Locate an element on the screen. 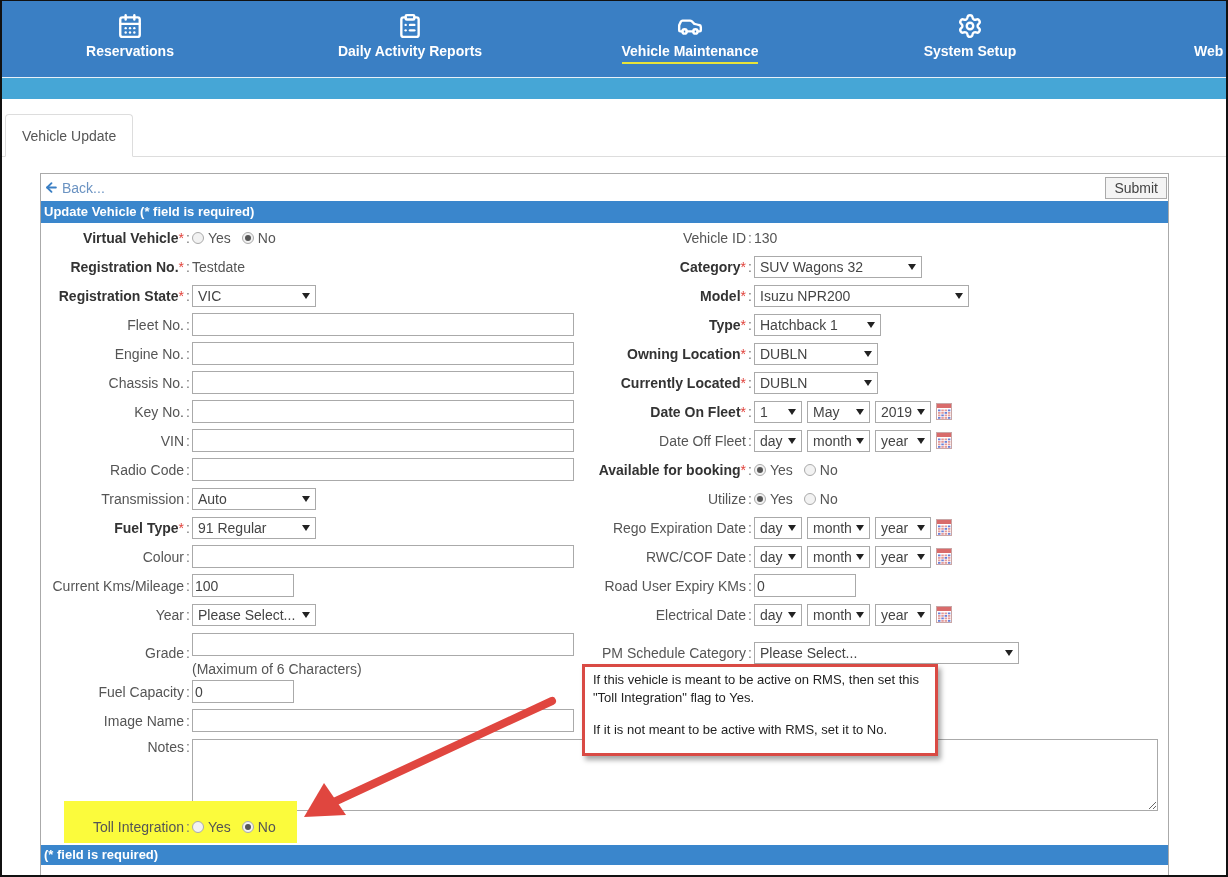 Image resolution: width=1228 pixels, height=877 pixels. dropdown: VIC is located at coordinates (254, 295).